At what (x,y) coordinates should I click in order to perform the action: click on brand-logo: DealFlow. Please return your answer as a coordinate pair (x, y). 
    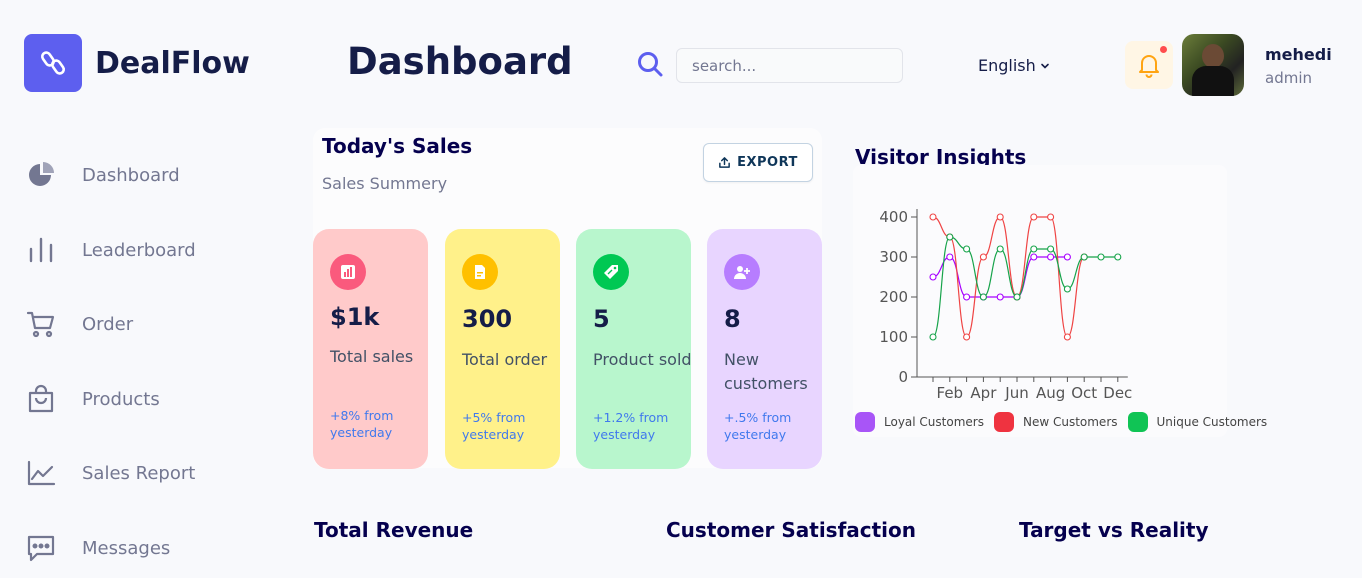
    Looking at the image, I should click on (137, 63).